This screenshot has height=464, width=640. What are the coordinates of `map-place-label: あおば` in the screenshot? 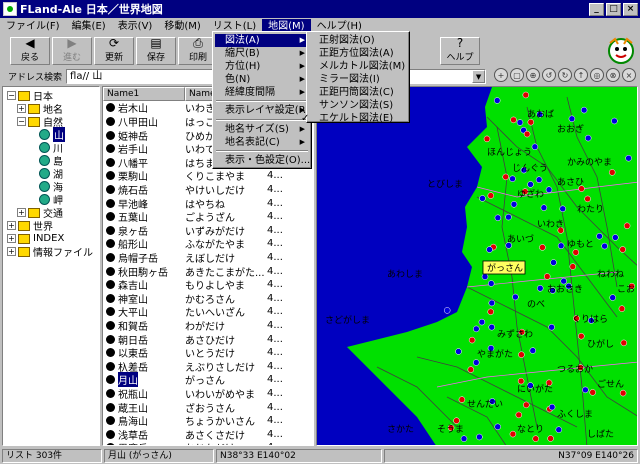 It's located at (540, 114).